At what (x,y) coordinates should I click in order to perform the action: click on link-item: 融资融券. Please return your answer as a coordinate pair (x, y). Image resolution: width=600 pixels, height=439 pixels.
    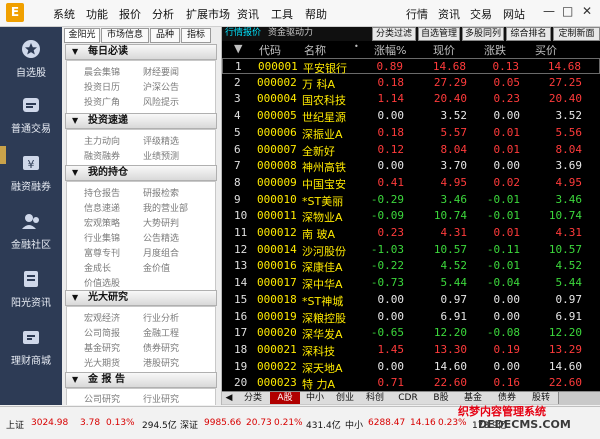
    Looking at the image, I should click on (102, 155).